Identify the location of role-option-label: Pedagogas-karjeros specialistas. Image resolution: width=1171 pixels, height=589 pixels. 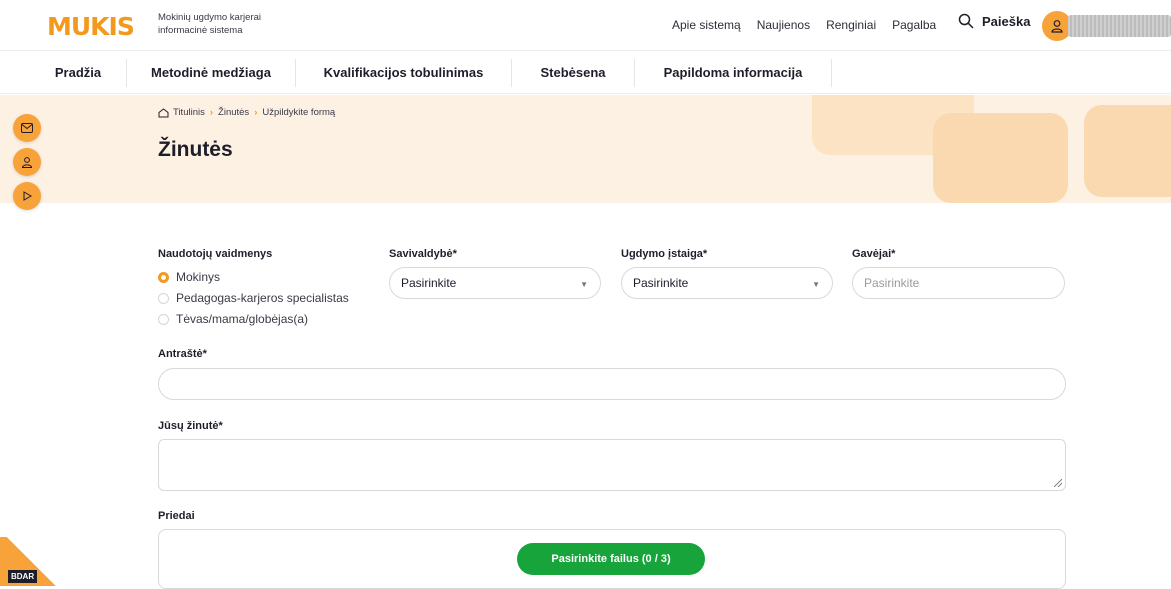
(262, 298).